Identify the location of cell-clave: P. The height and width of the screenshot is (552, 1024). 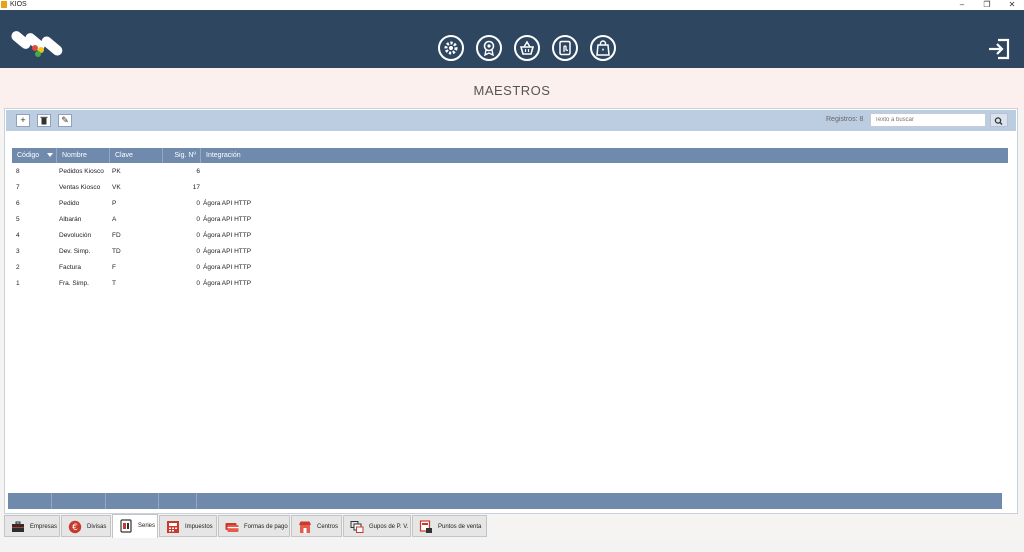
(114, 203).